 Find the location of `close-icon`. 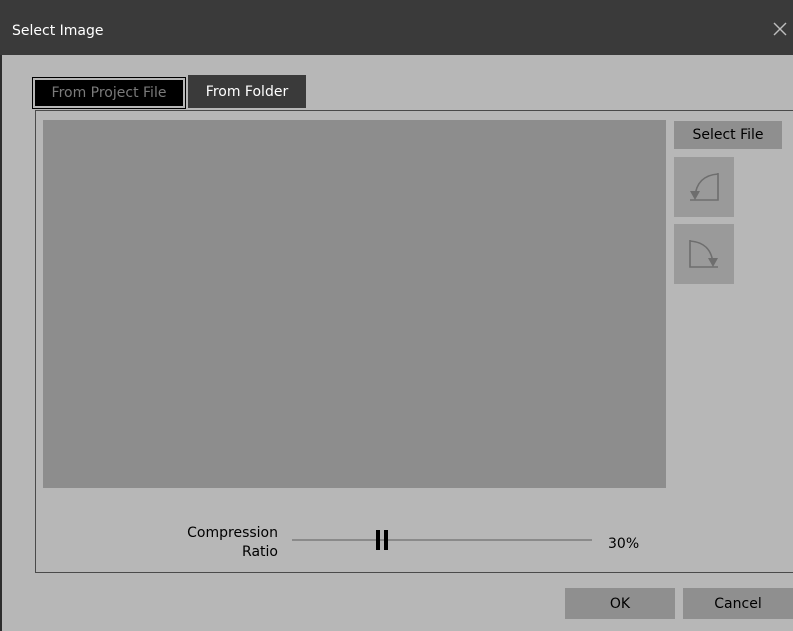

close-icon is located at coordinates (780, 29).